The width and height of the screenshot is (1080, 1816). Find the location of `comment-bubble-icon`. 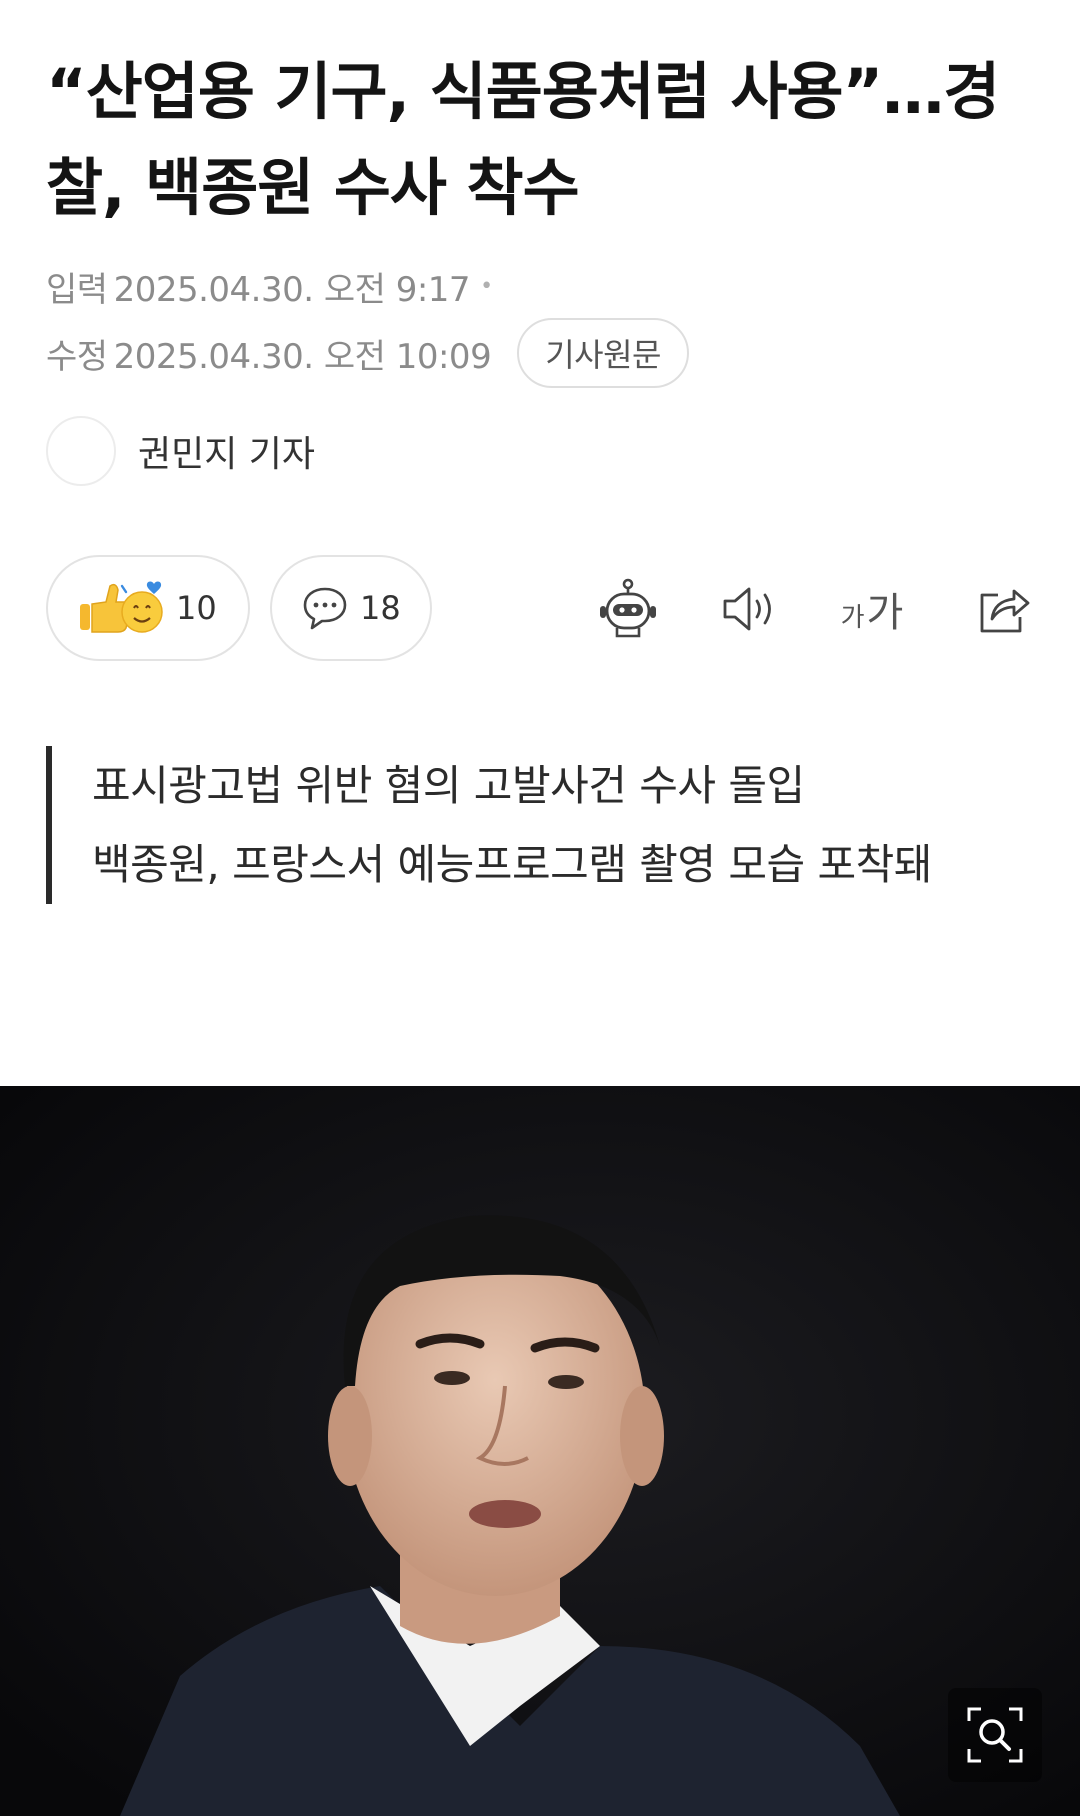

comment-bubble-icon is located at coordinates (325, 608).